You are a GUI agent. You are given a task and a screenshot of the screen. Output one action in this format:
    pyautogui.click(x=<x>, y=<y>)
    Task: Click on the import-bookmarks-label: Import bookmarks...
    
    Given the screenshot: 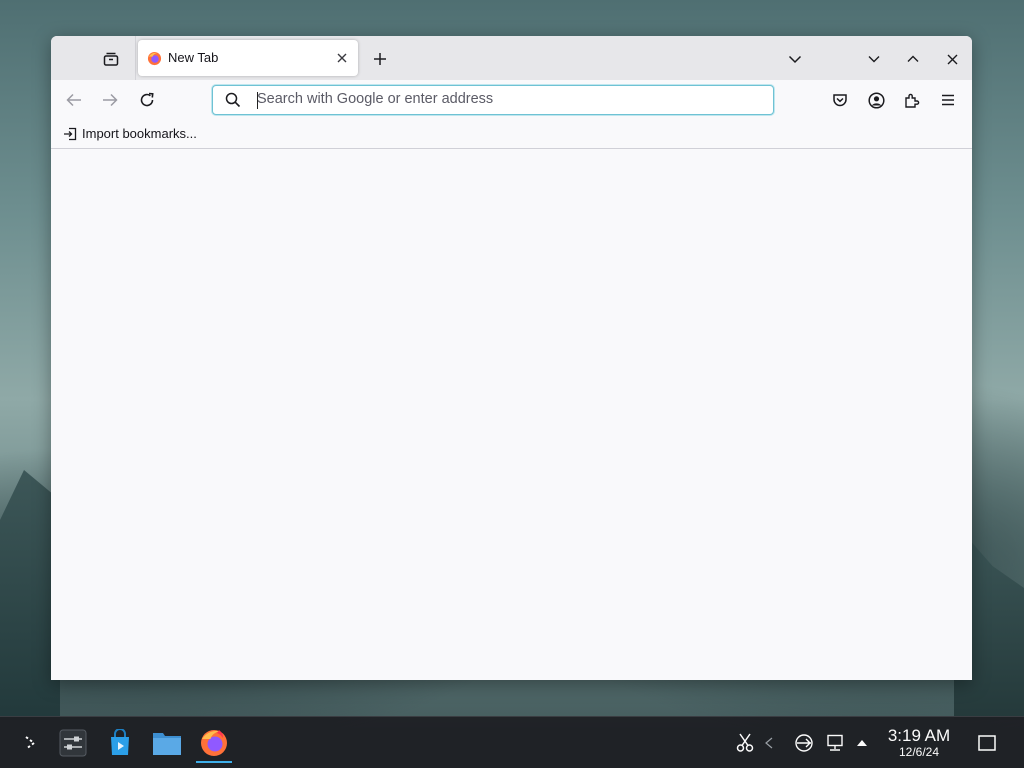 What is the action you would take?
    pyautogui.click(x=139, y=133)
    